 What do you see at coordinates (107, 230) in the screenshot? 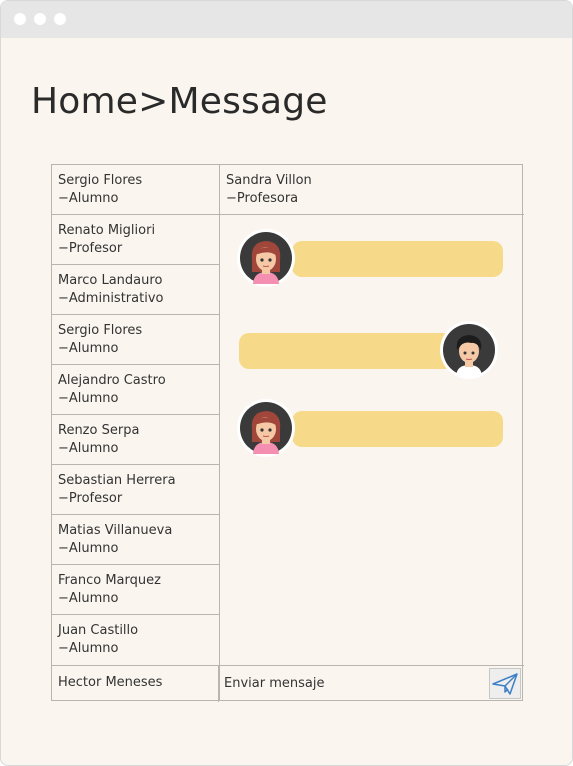
I see `contact-name: Renato Migliori` at bounding box center [107, 230].